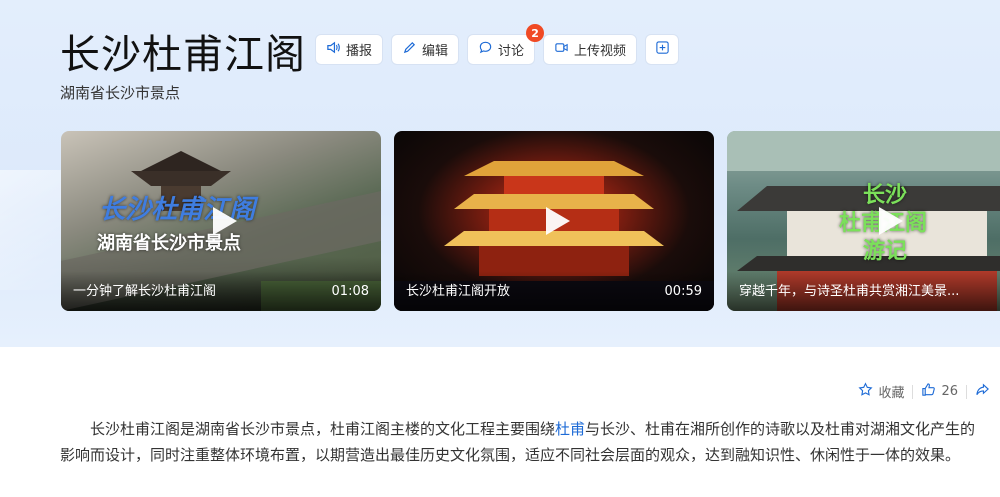 Image resolution: width=1000 pixels, height=497 pixels. I want to click on discuss-badge: 2, so click(535, 33).